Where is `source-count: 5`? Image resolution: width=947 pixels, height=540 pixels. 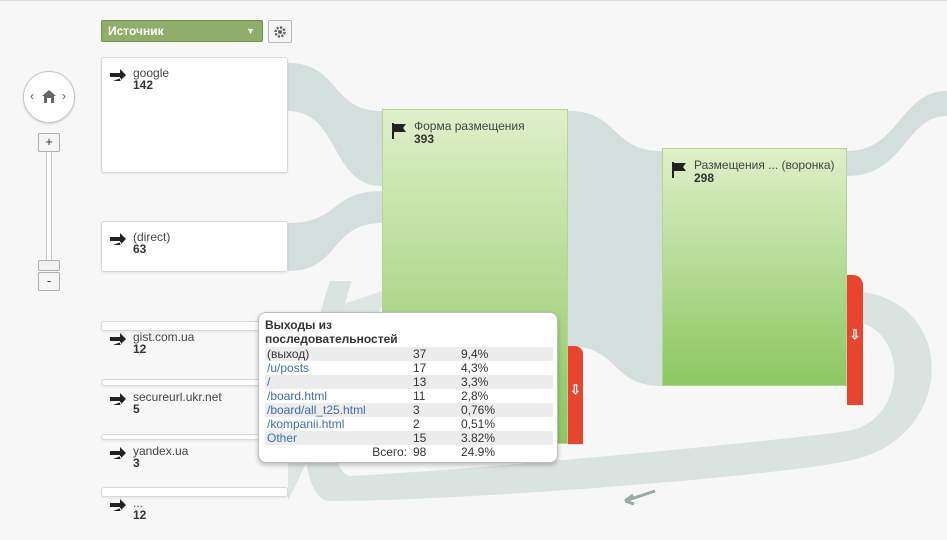
source-count: 5 is located at coordinates (136, 409).